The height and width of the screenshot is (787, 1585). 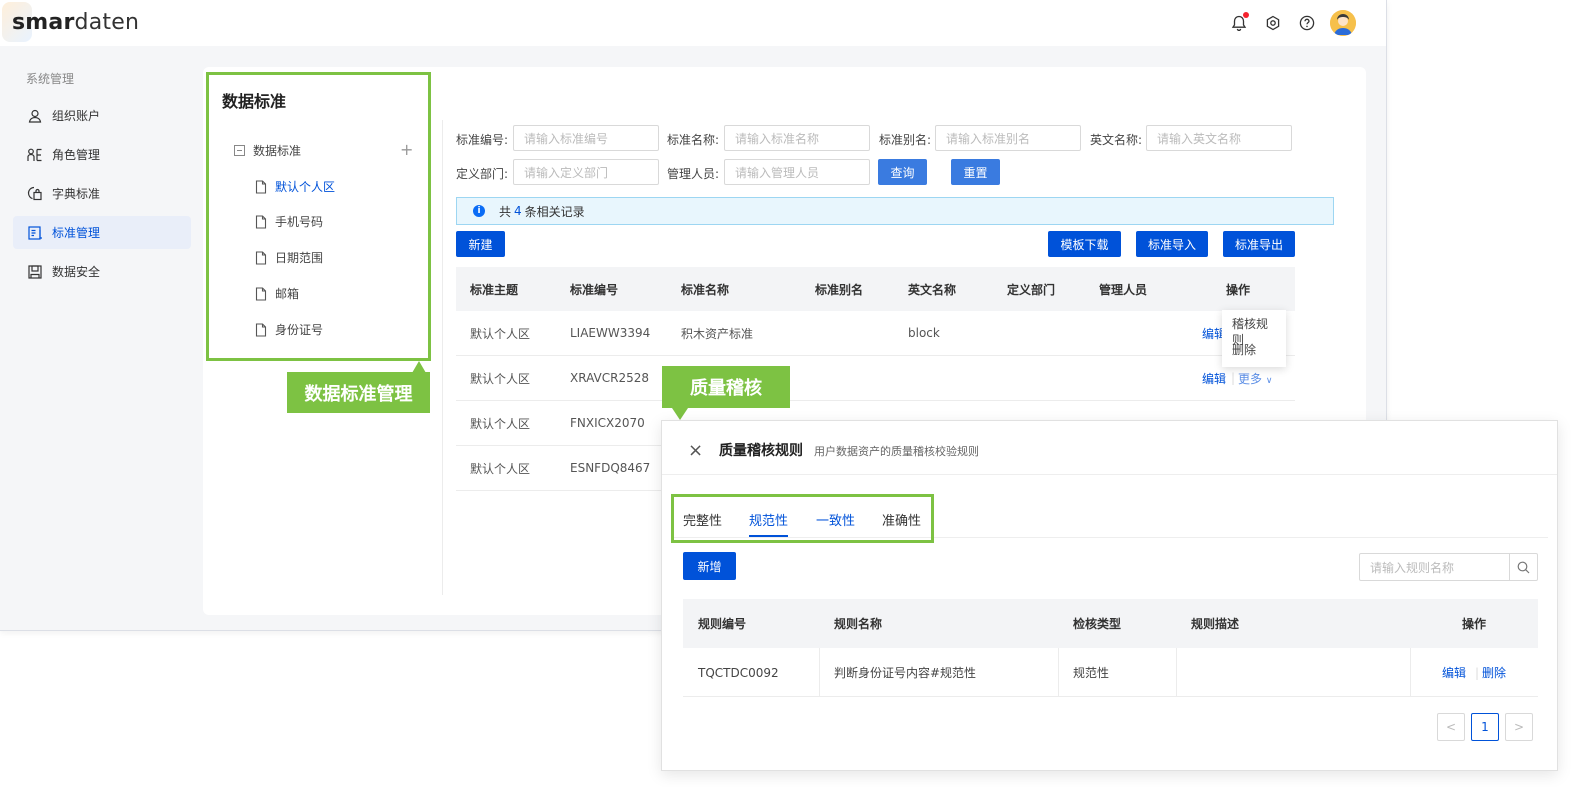 What do you see at coordinates (1269, 380) in the screenshot?
I see `chevron-down-icon: ∨` at bounding box center [1269, 380].